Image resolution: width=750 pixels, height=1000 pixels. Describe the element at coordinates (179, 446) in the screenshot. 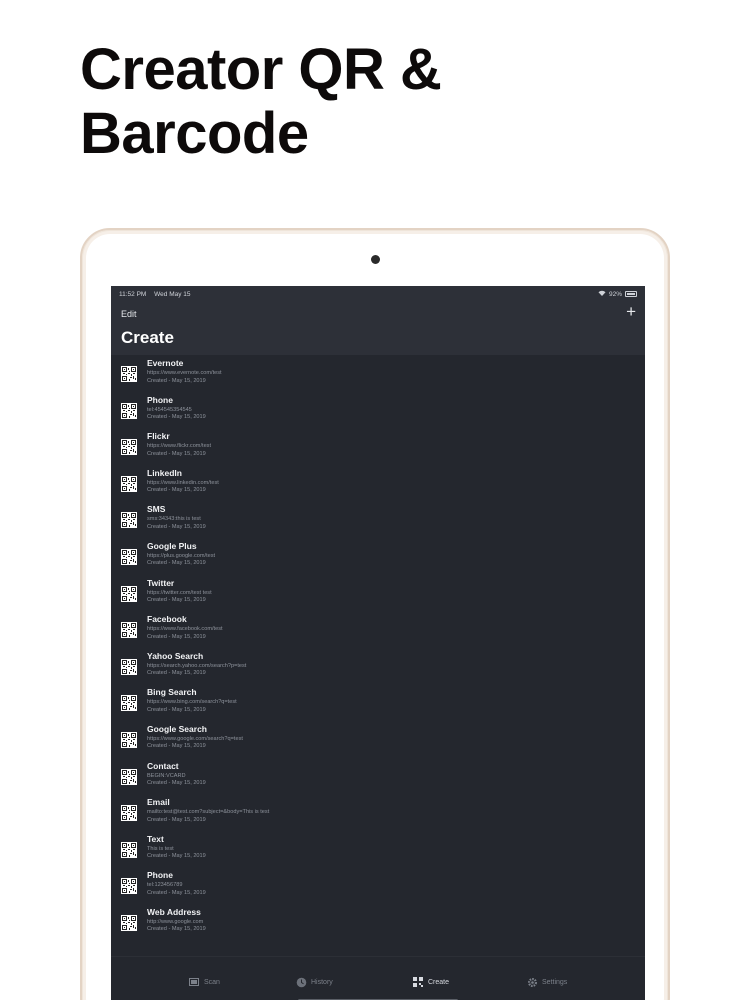

I see `item-content: https://www.flickr.com/test` at that location.